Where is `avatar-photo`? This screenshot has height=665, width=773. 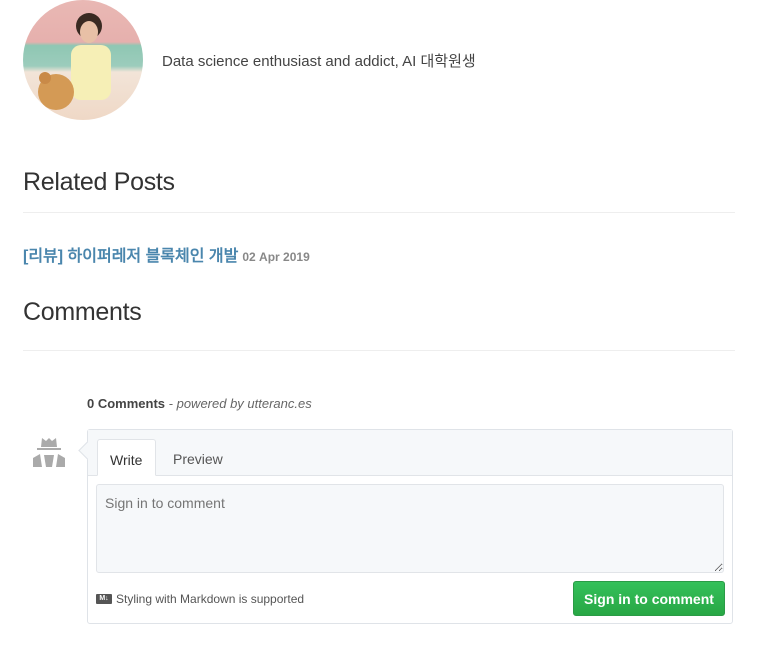 avatar-photo is located at coordinates (74, 61).